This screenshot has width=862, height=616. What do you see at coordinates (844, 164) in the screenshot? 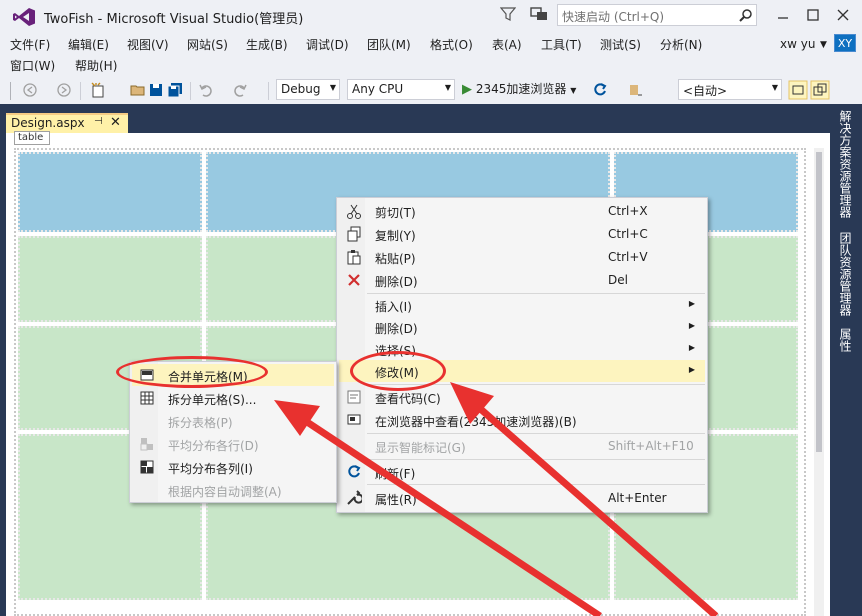
I see `tab-solution-explorer: 解决方案资源管理器` at bounding box center [844, 164].